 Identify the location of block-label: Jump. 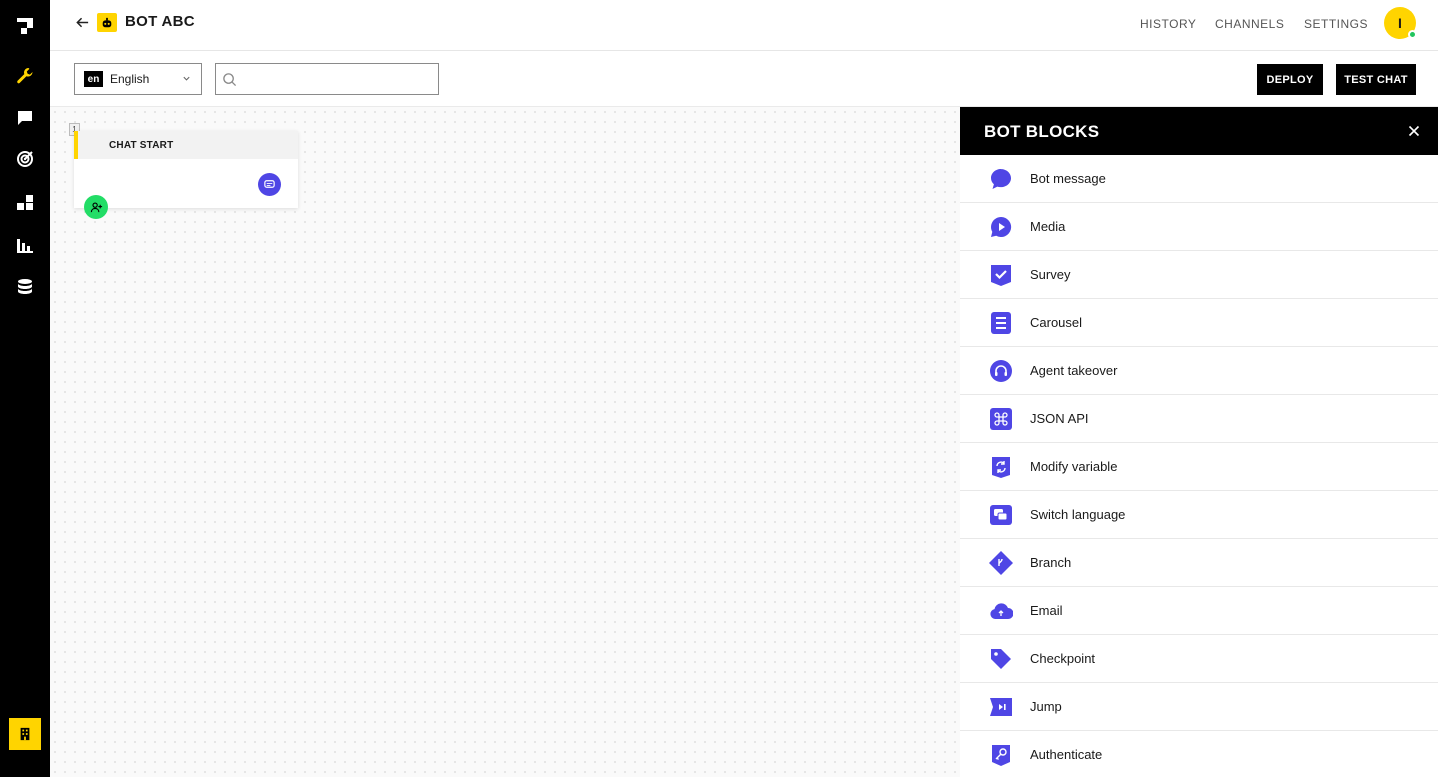
(1046, 706).